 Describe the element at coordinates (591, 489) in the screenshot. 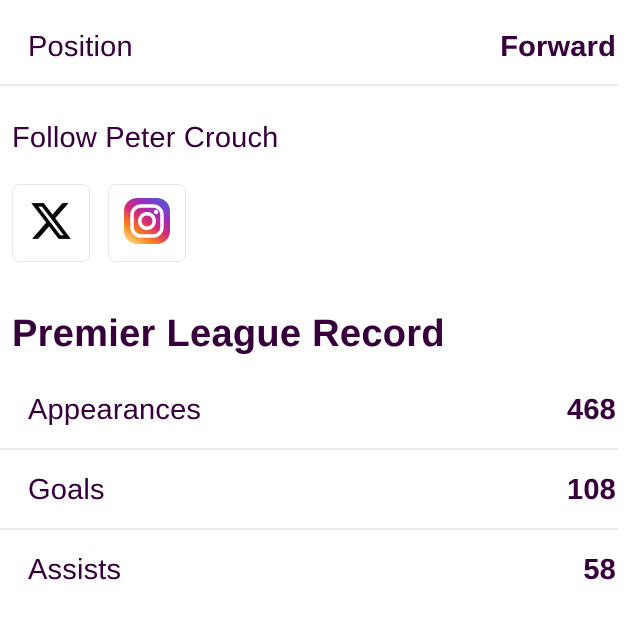

I see `stat-value: 108` at that location.